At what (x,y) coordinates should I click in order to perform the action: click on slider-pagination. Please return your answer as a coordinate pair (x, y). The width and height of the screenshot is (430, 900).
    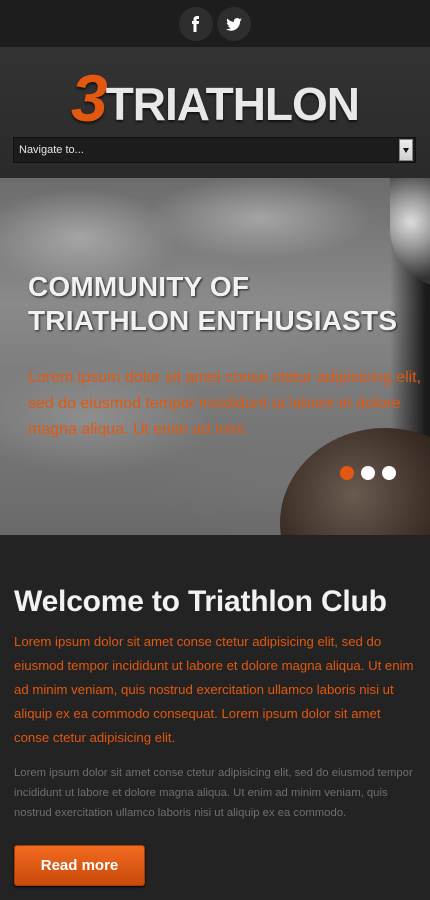
    Looking at the image, I should click on (368, 473).